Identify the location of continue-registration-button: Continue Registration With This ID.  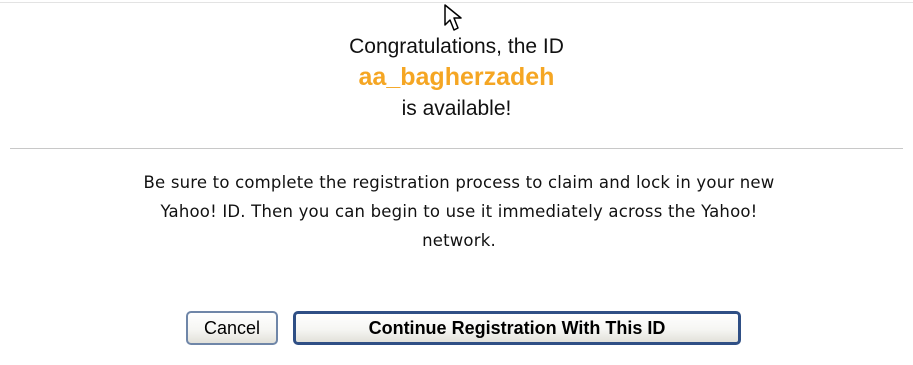
(517, 328).